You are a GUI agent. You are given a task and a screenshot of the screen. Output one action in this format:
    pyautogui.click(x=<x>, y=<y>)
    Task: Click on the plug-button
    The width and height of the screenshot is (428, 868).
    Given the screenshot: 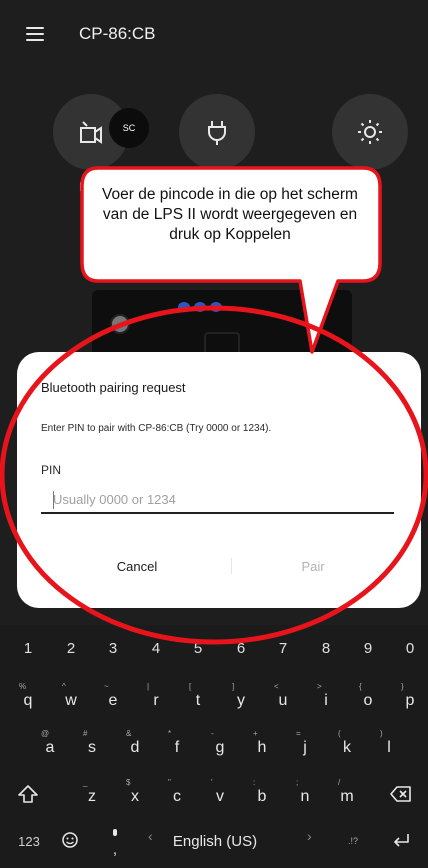 What is the action you would take?
    pyautogui.click(x=217, y=132)
    